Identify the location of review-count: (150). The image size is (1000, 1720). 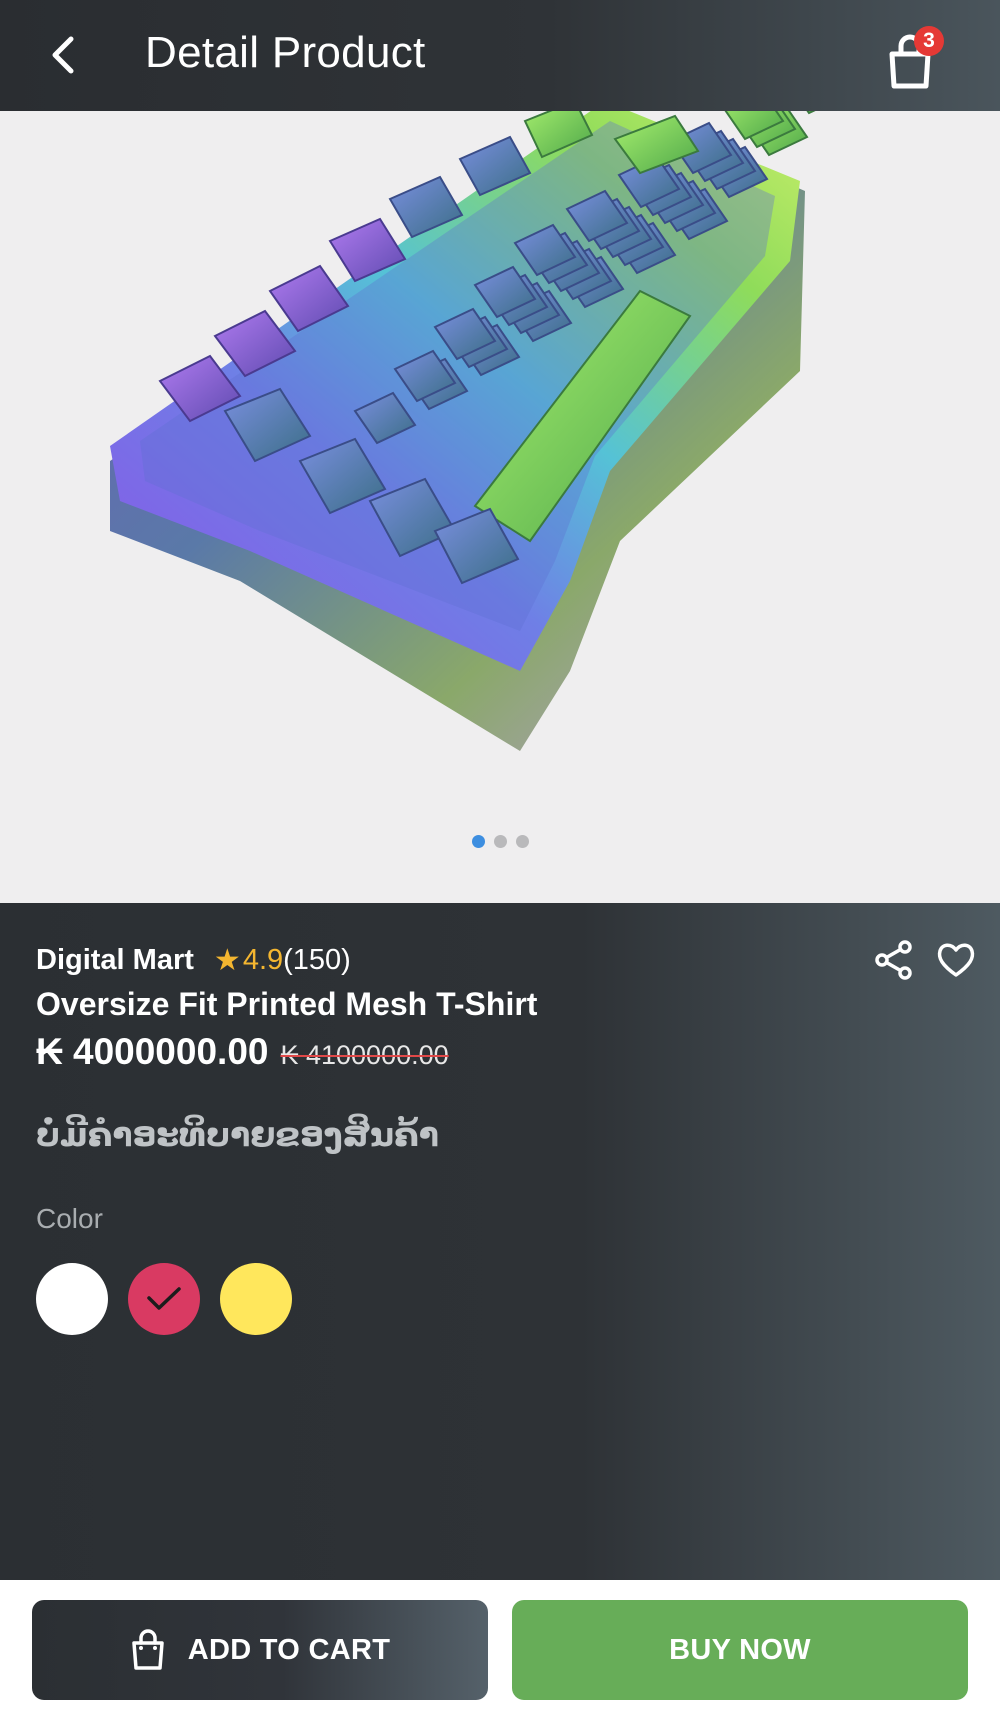
(317, 960).